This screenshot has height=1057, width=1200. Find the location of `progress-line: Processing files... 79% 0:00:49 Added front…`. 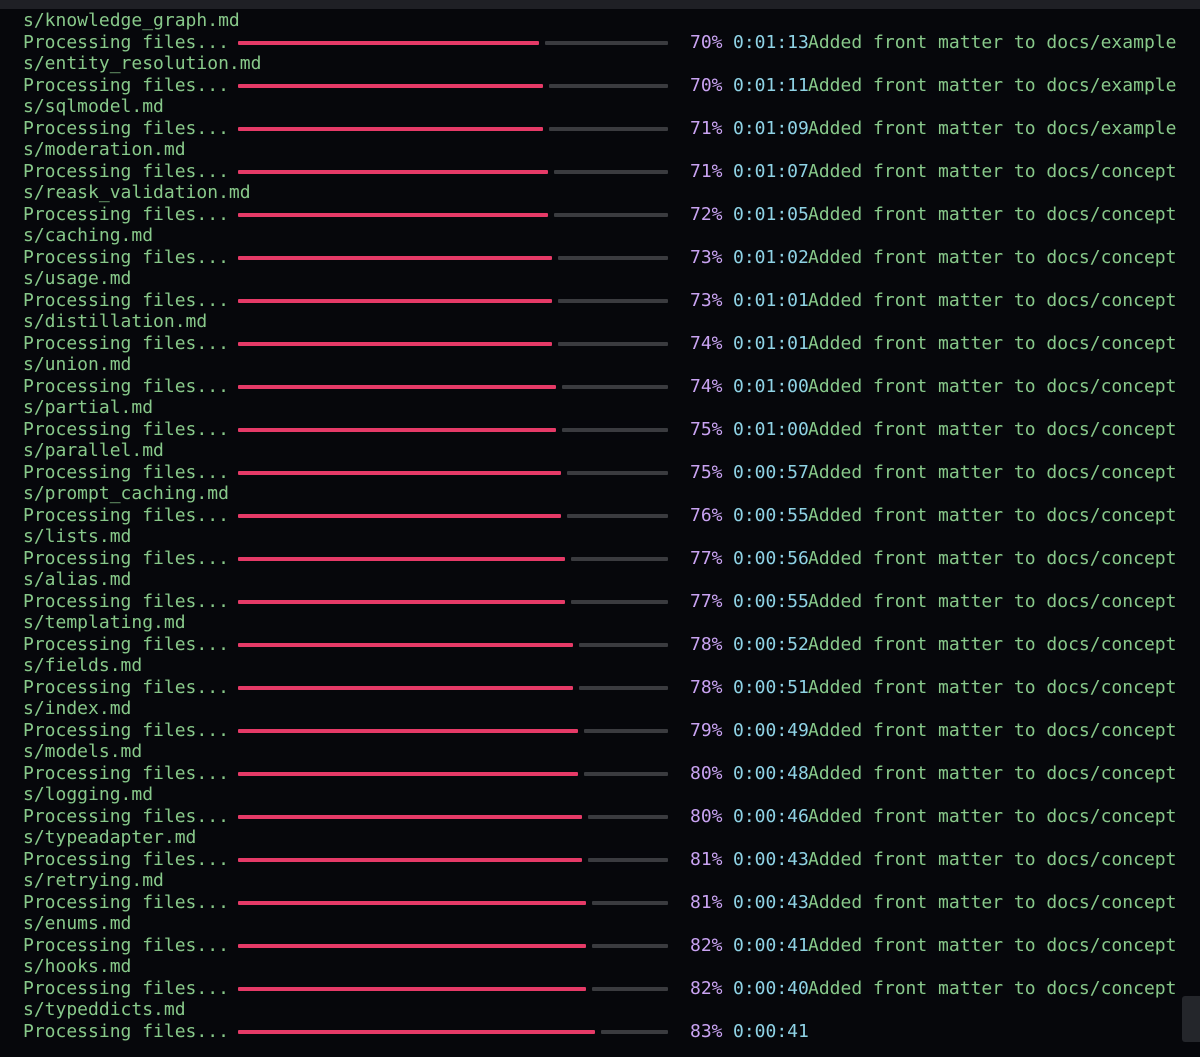

progress-line: Processing files... 79% 0:00:49 Added front… is located at coordinates (600, 730).